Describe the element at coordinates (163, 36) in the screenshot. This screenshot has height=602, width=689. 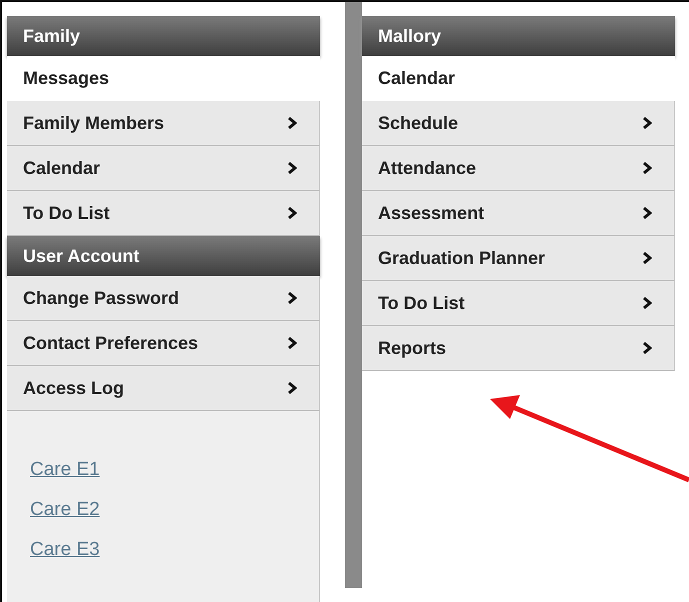
I see `menu-section-header: Family` at that location.